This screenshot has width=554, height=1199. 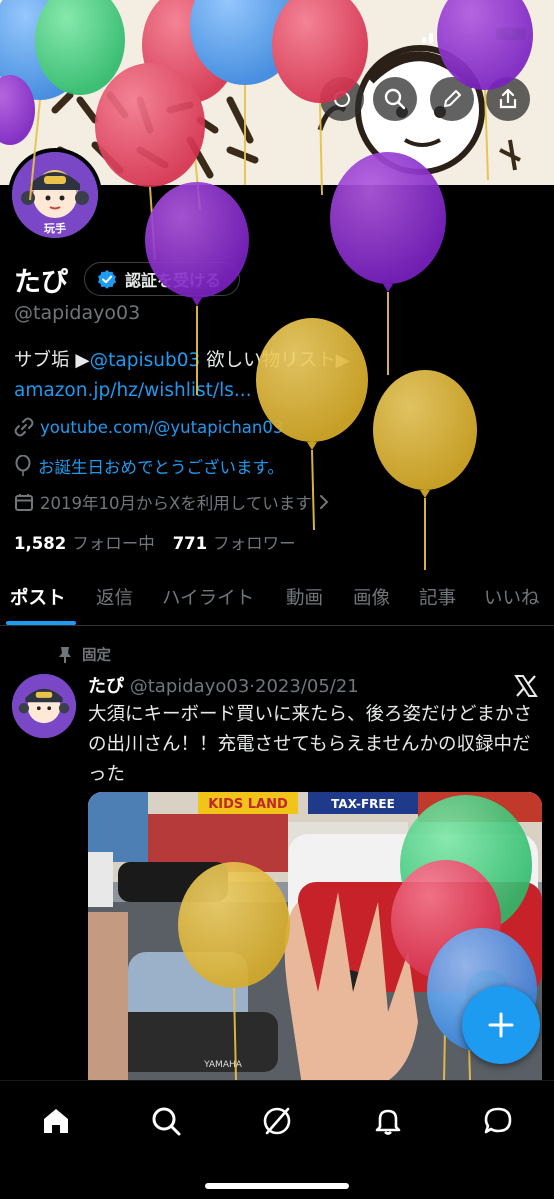 What do you see at coordinates (304, 597) in the screenshot?
I see `tab-videos: 動画` at bounding box center [304, 597].